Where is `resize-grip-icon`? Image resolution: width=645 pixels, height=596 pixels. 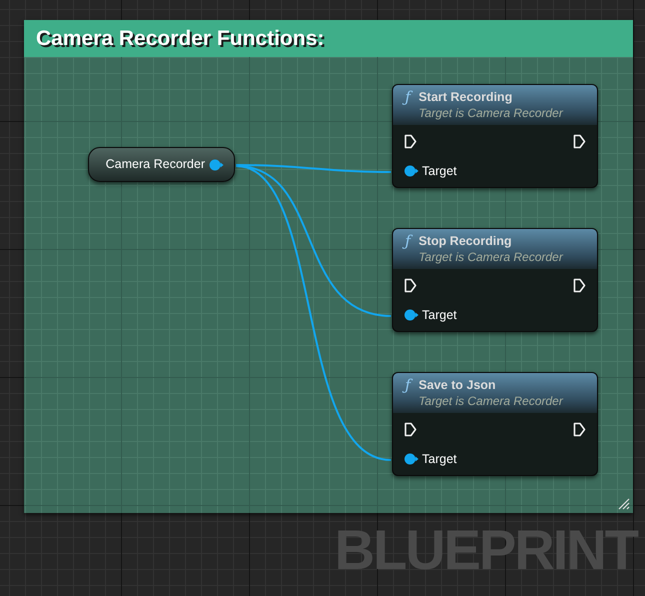 resize-grip-icon is located at coordinates (624, 504).